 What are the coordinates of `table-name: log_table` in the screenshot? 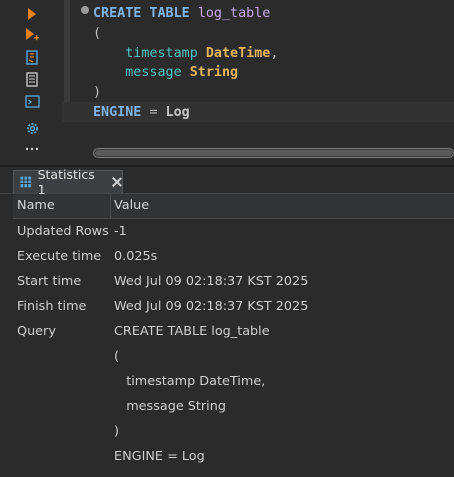 It's located at (234, 13).